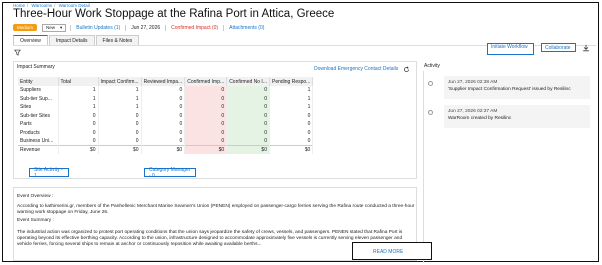  Describe the element at coordinates (356, 69) in the screenshot. I see `download-contacts-link: Download Emergency Contact Details` at that location.